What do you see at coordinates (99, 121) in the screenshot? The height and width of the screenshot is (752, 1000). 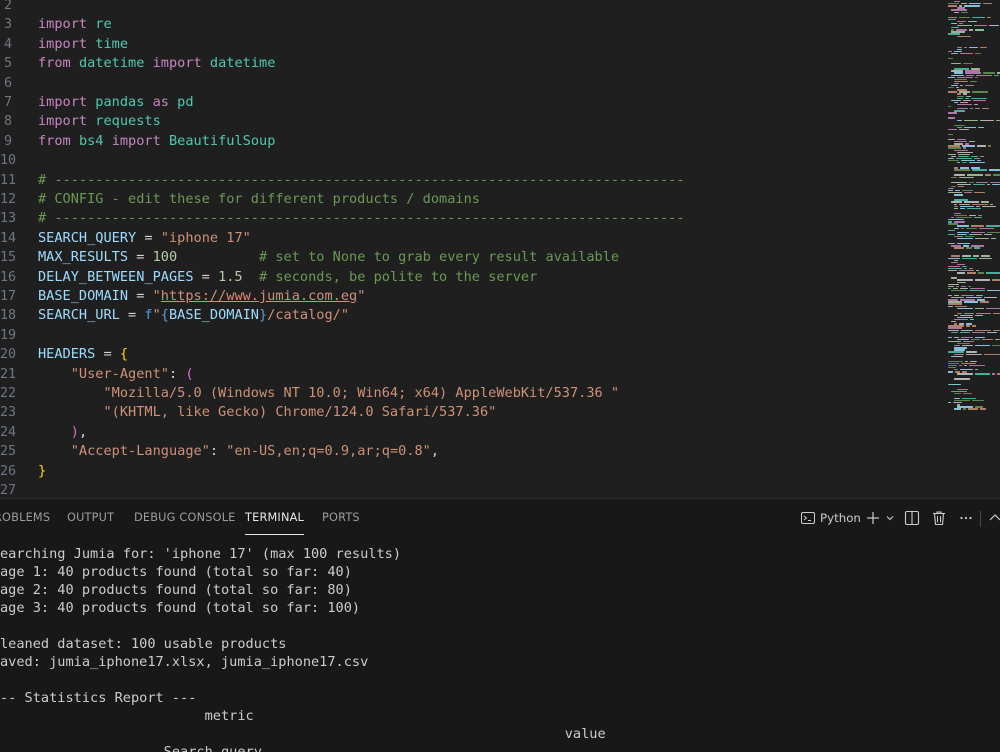 I see `code-line: import requests` at bounding box center [99, 121].